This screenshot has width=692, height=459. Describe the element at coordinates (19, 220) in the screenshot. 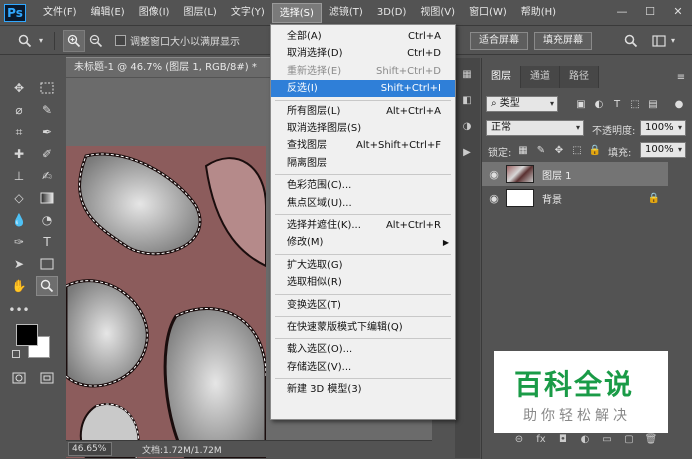

I see `blur-tool-icon: 💧` at that location.